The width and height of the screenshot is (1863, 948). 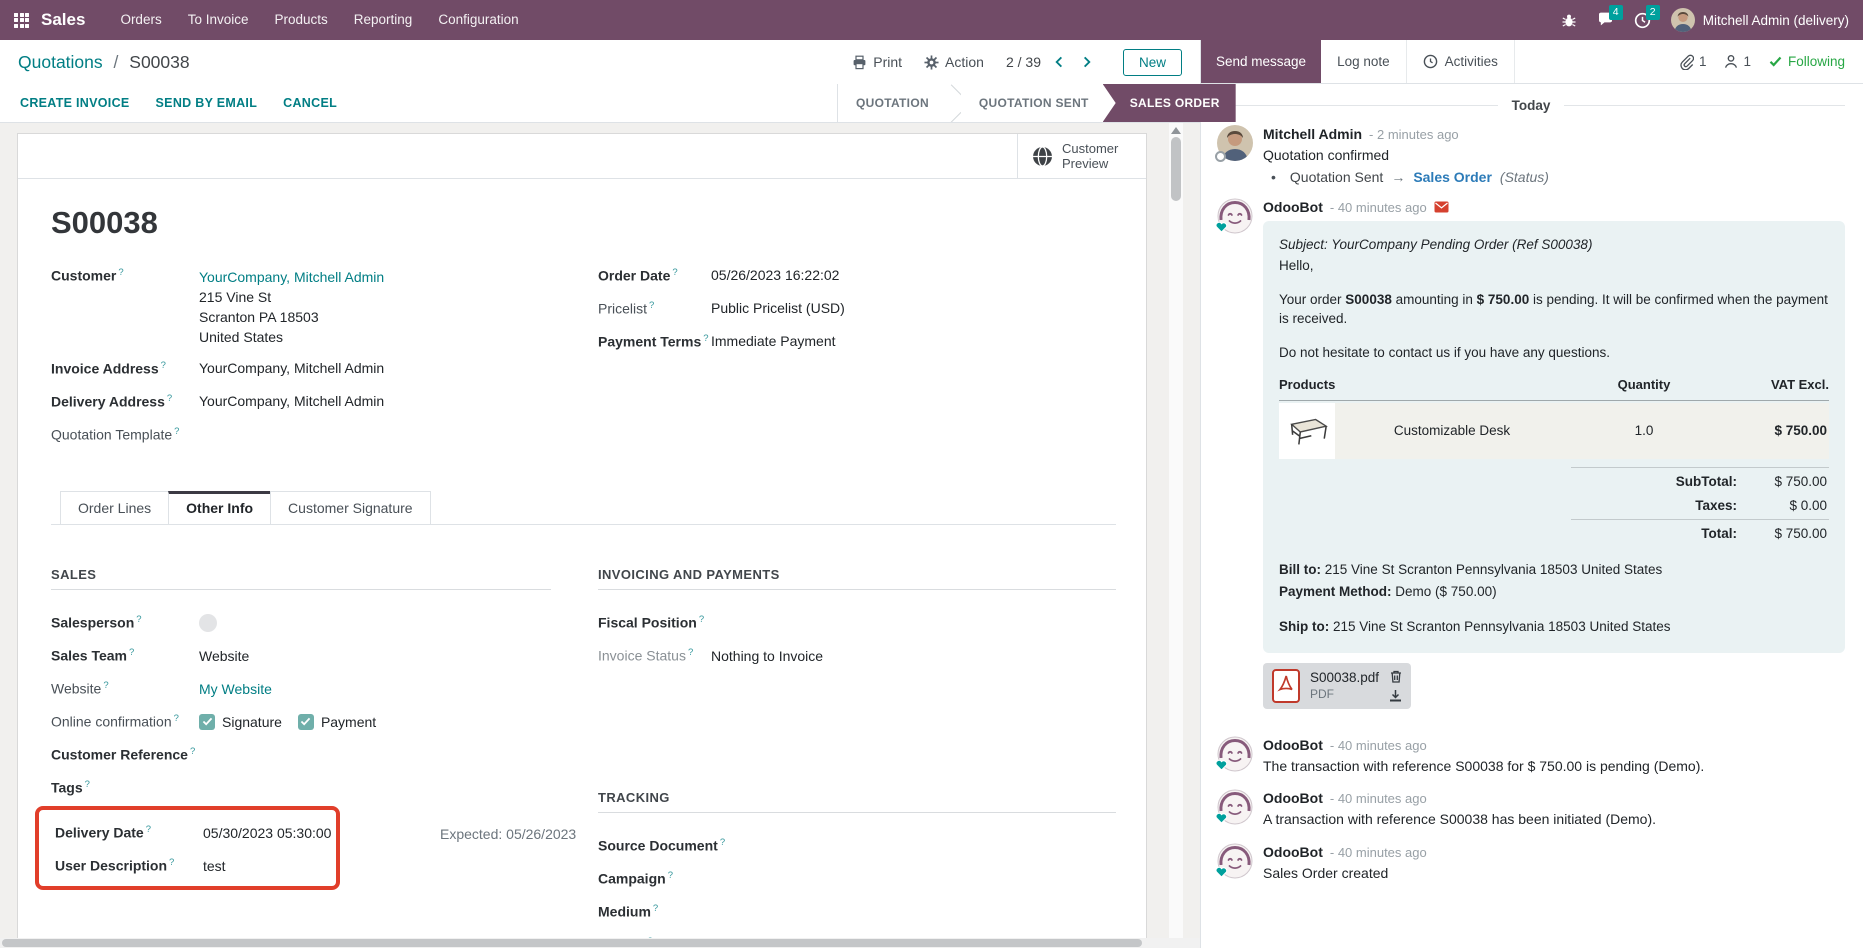 I want to click on delivery-address-value: YourCompany, Mitchell Admin, so click(x=291, y=403).